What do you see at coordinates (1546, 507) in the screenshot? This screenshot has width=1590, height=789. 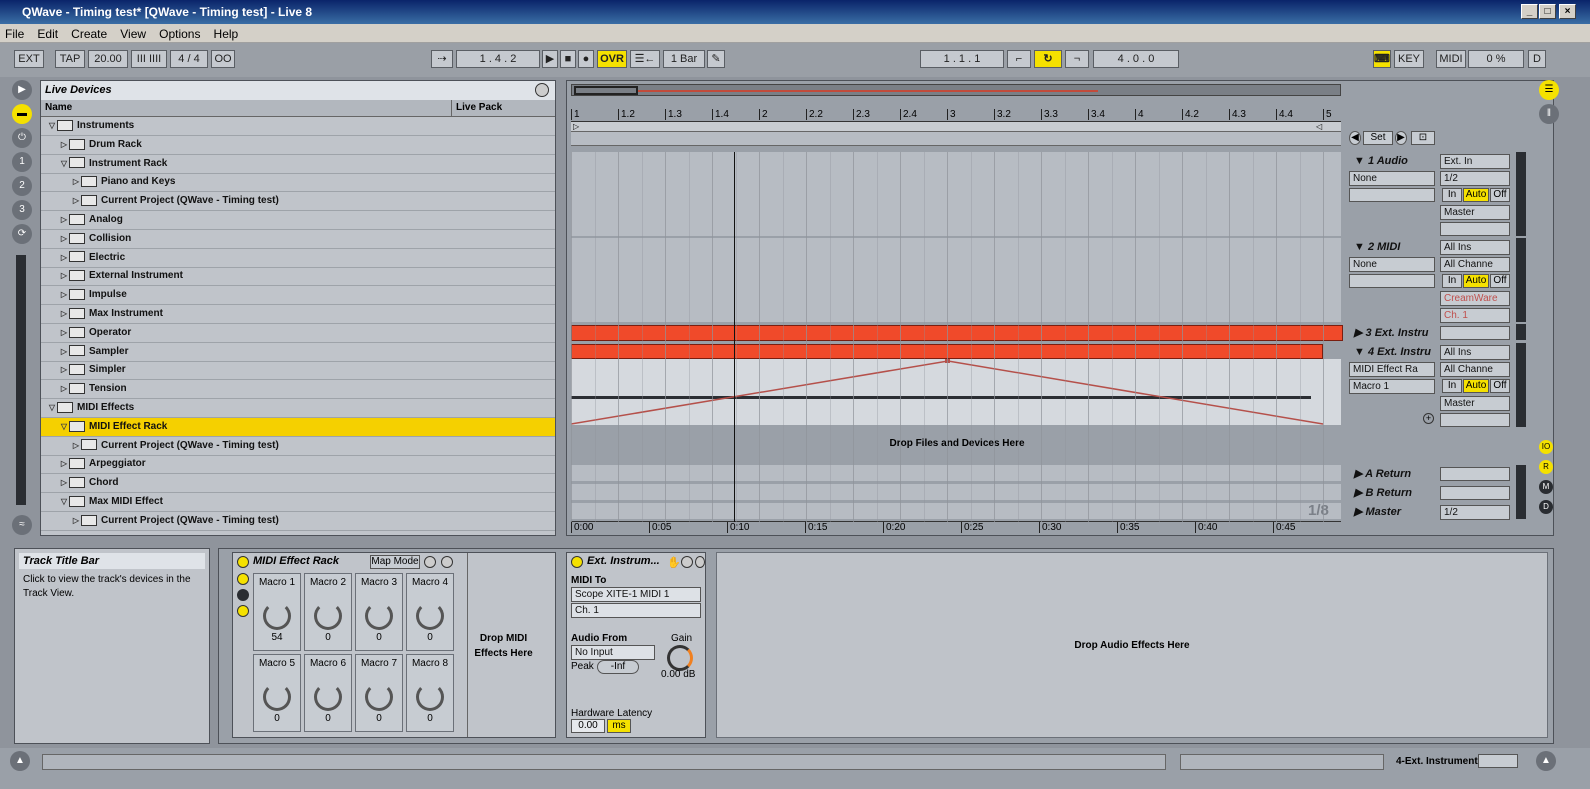 I see `delay-toggle-icon: D` at bounding box center [1546, 507].